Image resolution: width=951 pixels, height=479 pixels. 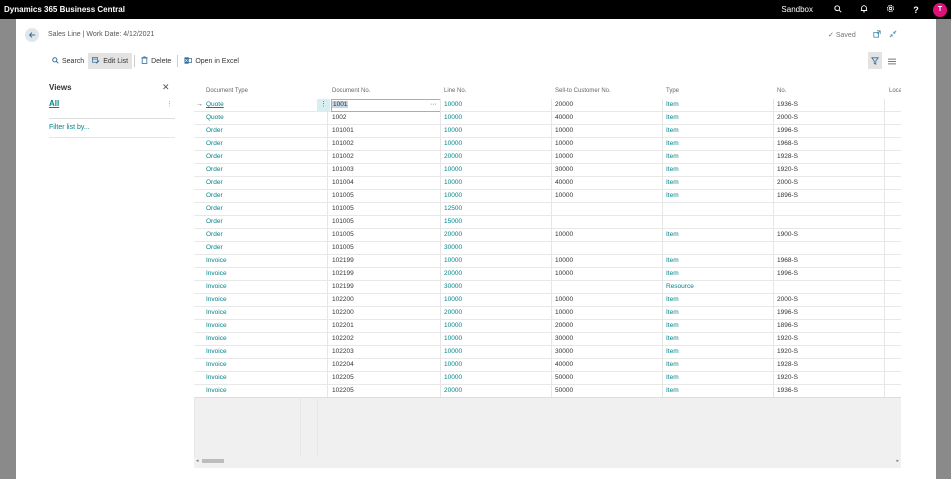 What do you see at coordinates (672, 91) in the screenshot?
I see `col-type-header: Type` at bounding box center [672, 91].